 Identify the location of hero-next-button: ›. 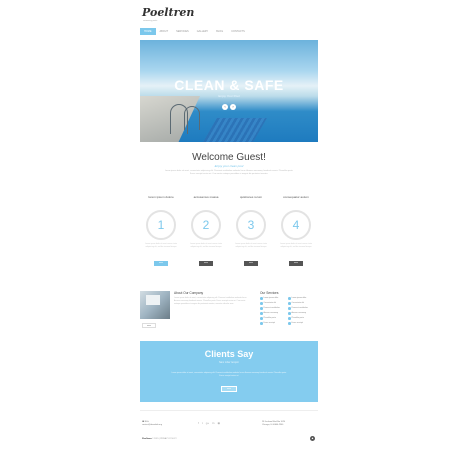
(233, 107).